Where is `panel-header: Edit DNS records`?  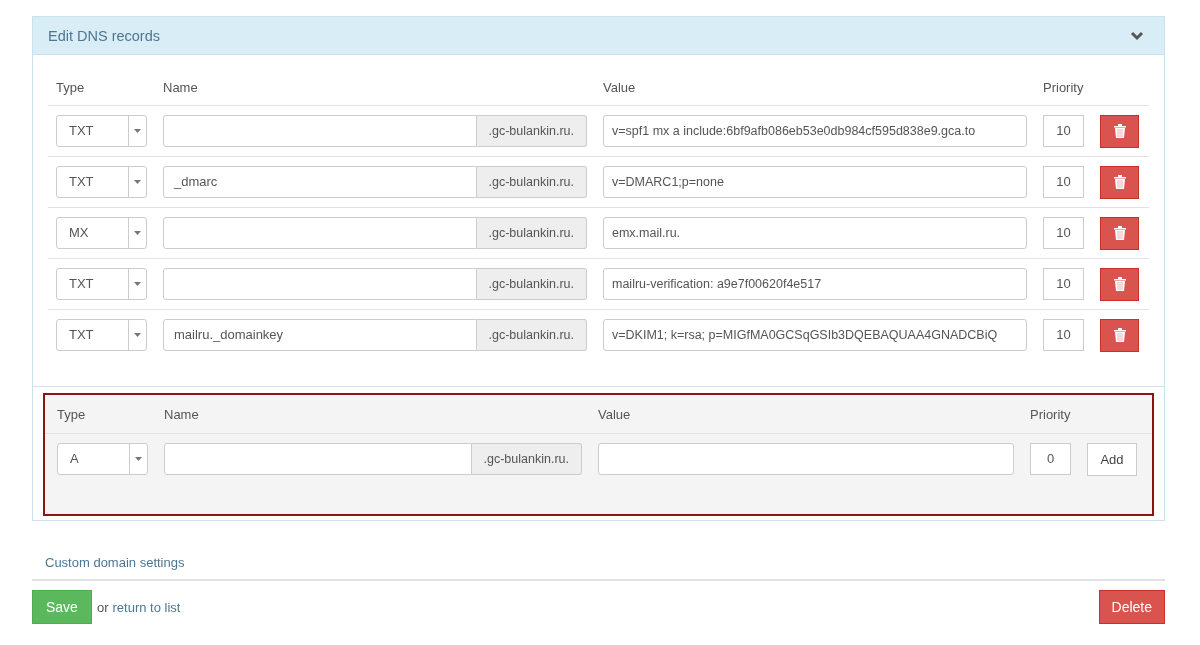
panel-header: Edit DNS records is located at coordinates (598, 36).